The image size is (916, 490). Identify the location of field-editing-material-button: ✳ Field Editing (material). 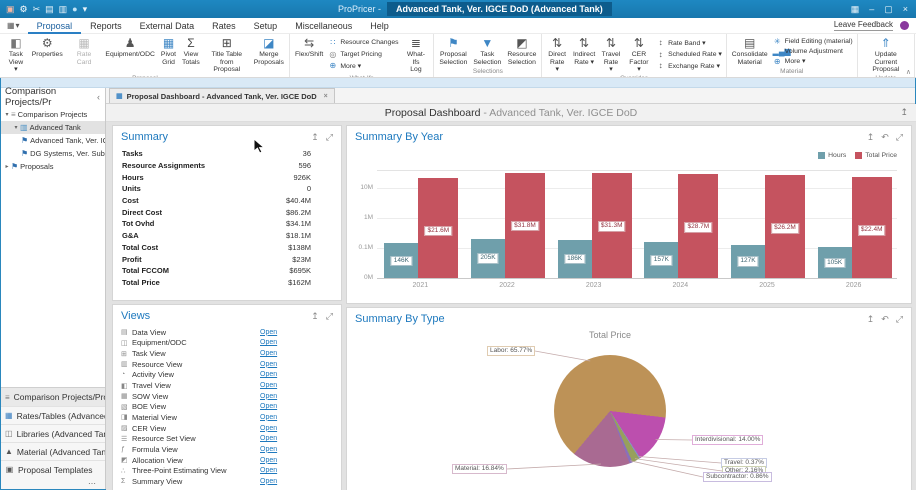
(813, 41).